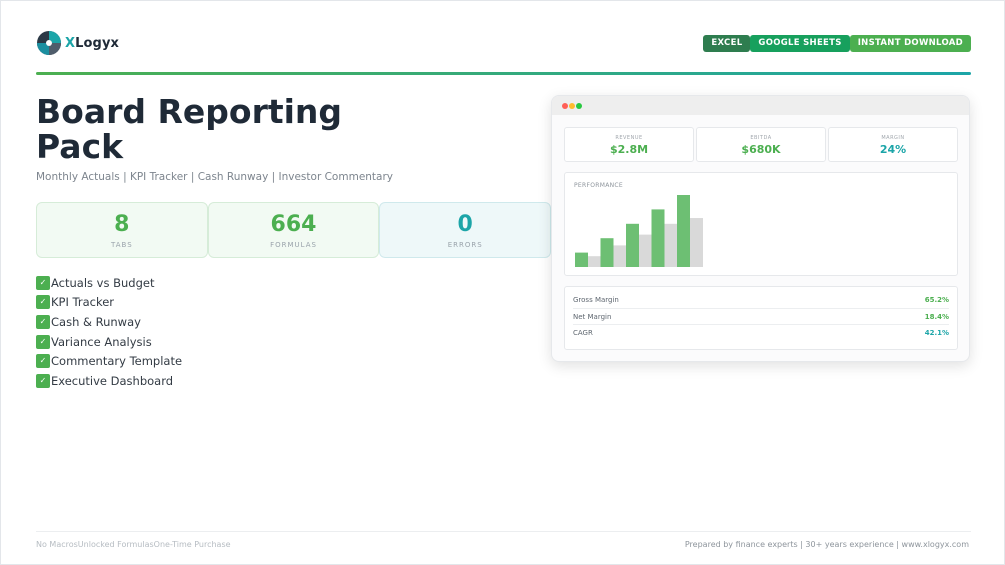  I want to click on feature-item: ✓ KPI Tracker, so click(109, 303).